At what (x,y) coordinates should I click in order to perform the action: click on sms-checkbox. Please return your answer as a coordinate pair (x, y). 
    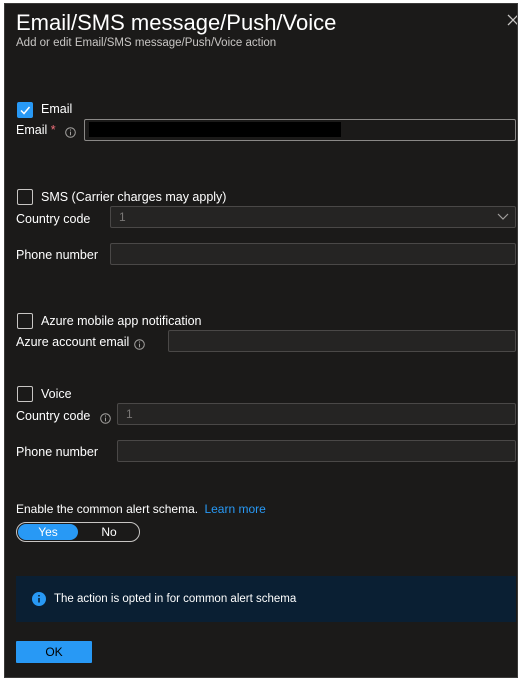
    Looking at the image, I should click on (25, 197).